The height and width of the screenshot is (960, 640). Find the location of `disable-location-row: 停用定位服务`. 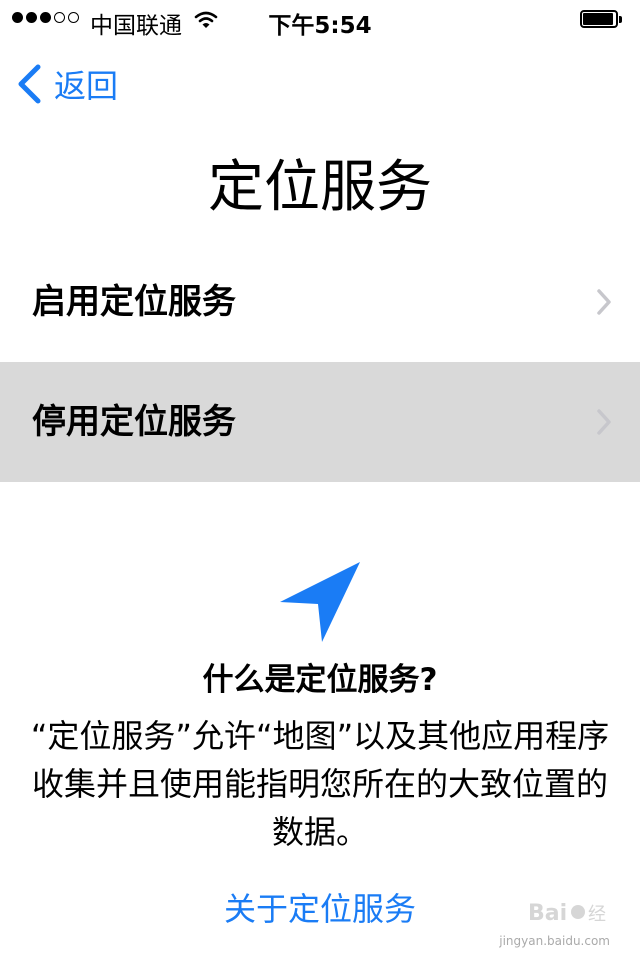

disable-location-row: 停用定位服务 is located at coordinates (320, 422).